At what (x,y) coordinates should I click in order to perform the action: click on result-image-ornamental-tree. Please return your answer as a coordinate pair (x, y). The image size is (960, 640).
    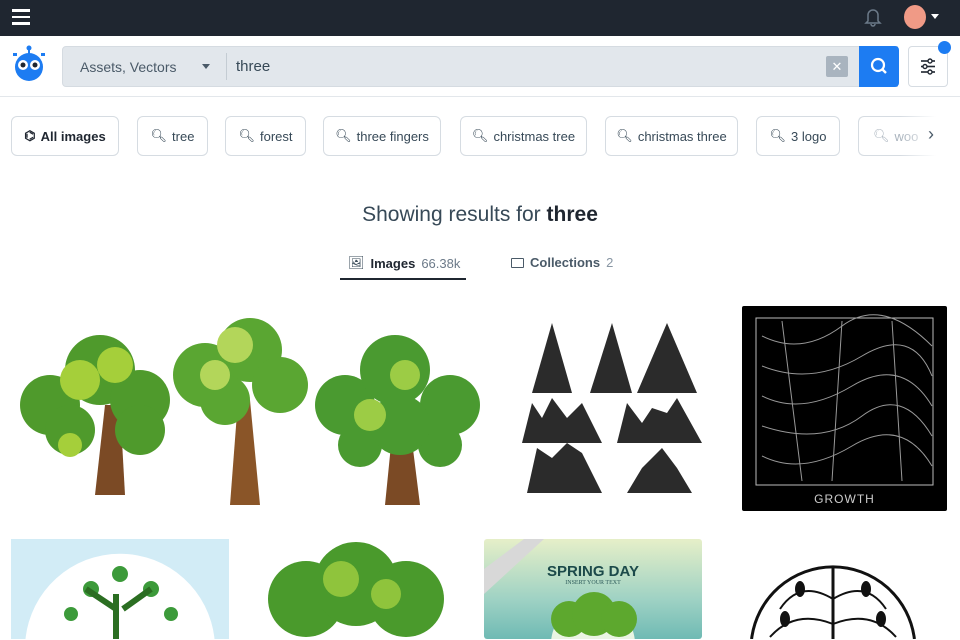
    Looking at the image, I should click on (833, 589).